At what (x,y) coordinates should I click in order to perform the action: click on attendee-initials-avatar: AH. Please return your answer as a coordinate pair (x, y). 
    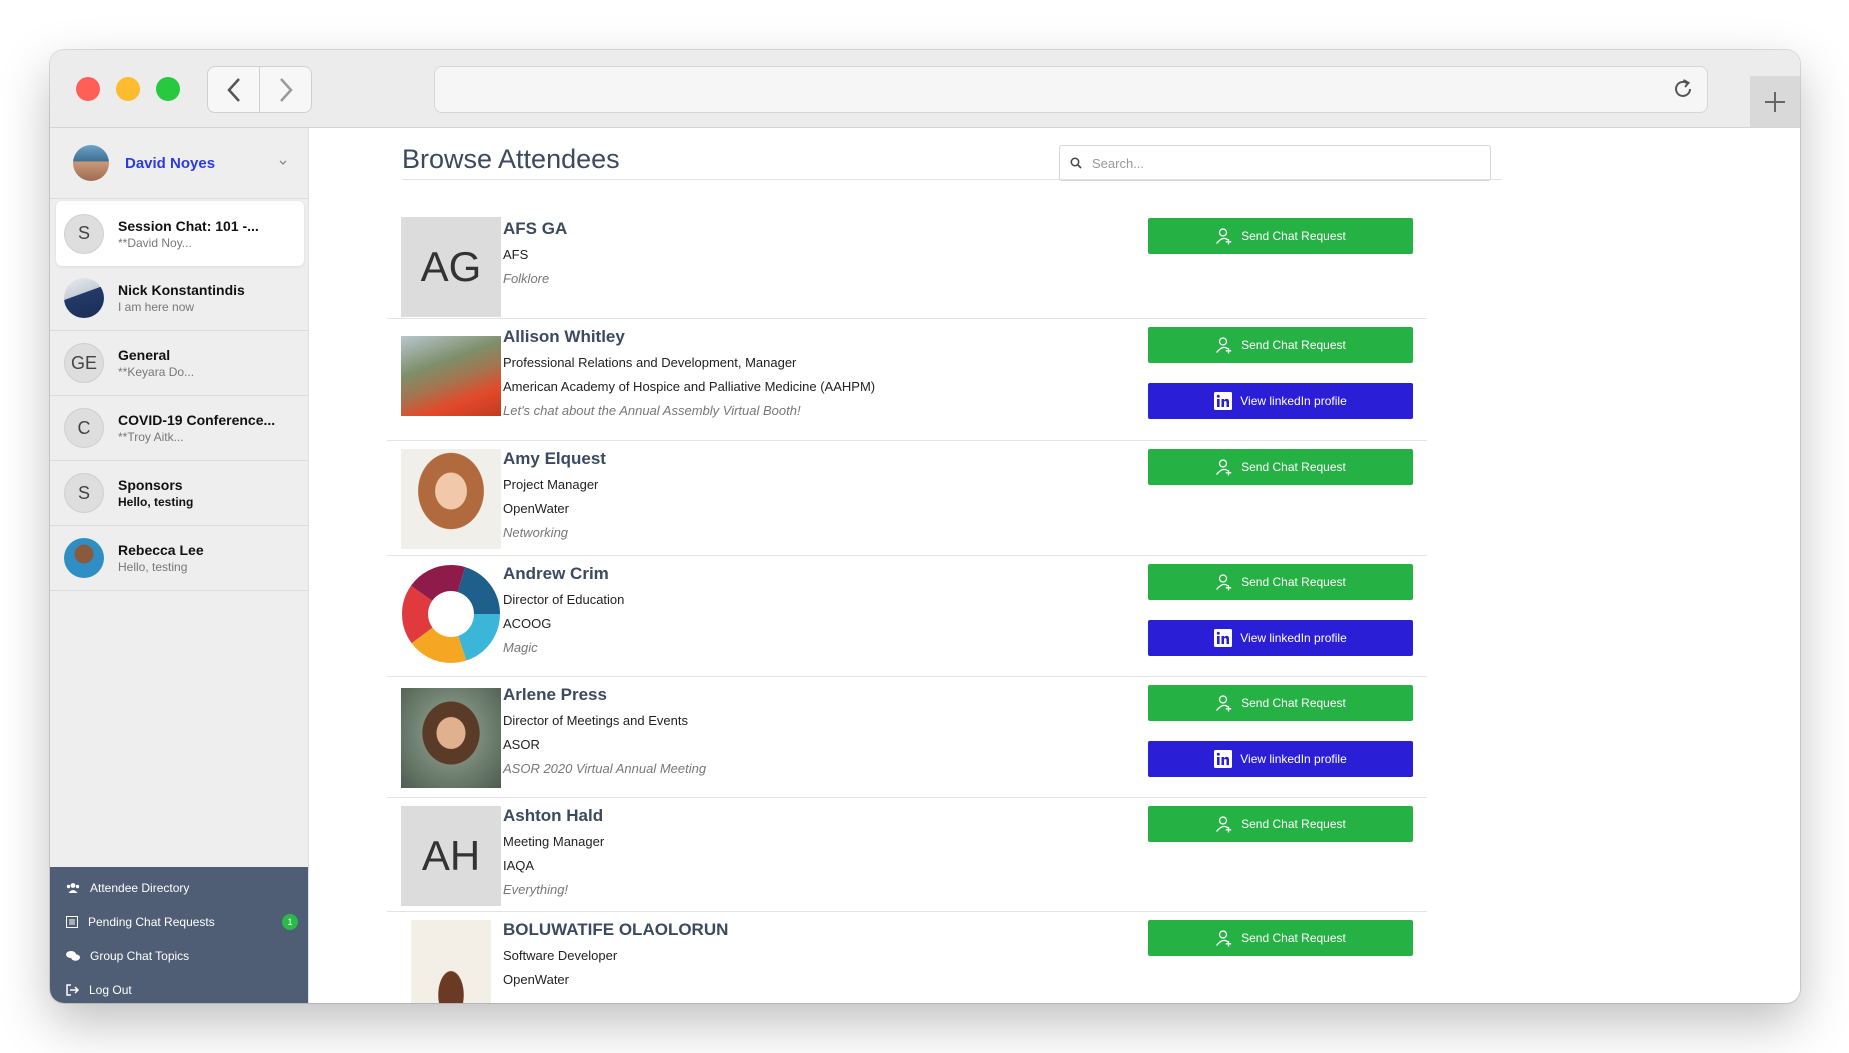
    Looking at the image, I should click on (451, 856).